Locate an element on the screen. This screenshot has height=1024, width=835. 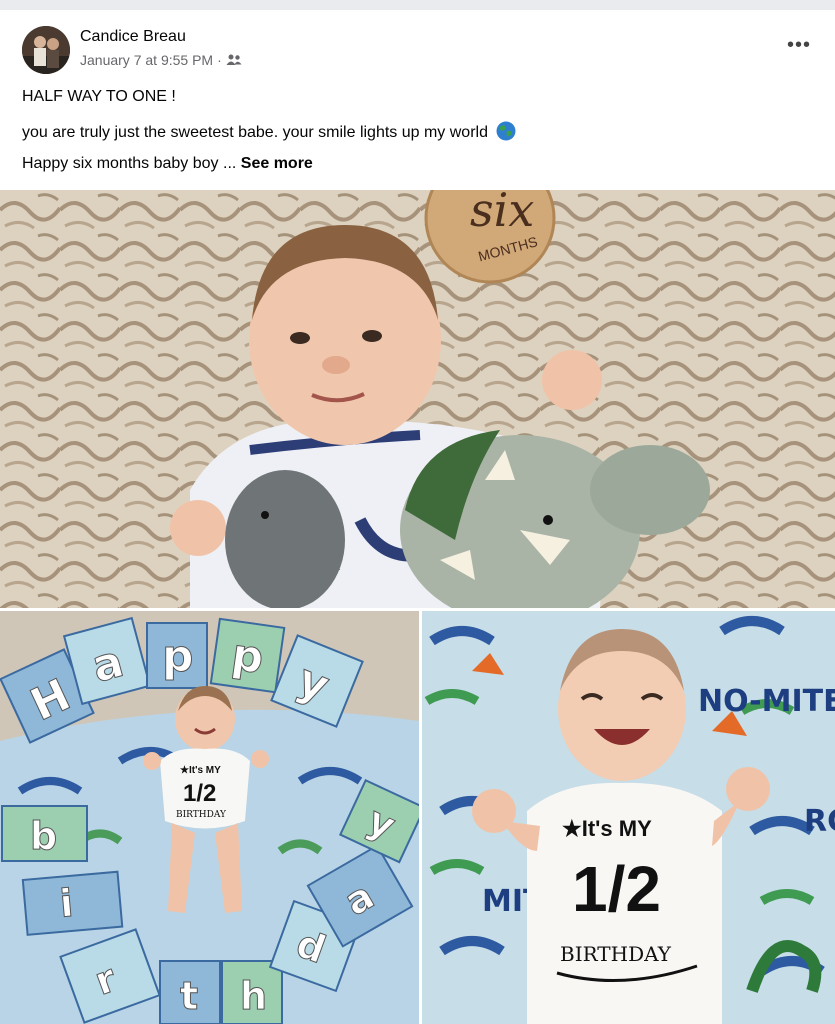
post-text-line-3: Happy six months baby boy ... See more is located at coordinates (167, 164).